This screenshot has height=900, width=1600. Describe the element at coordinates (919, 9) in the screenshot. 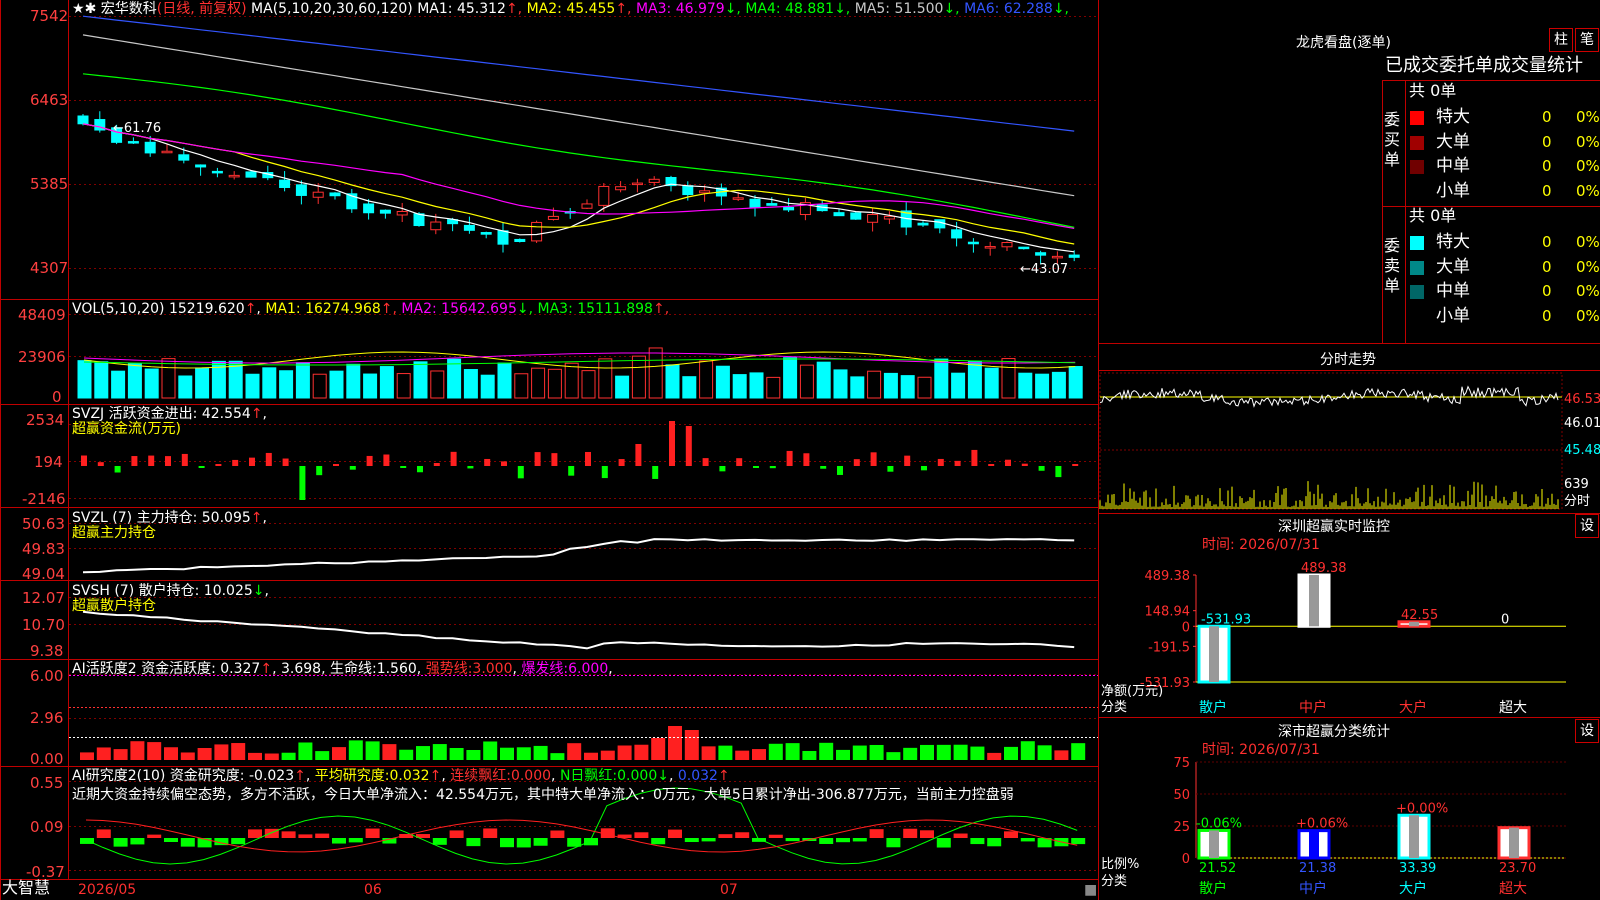

I see `ma-value-5: 51.500` at that location.